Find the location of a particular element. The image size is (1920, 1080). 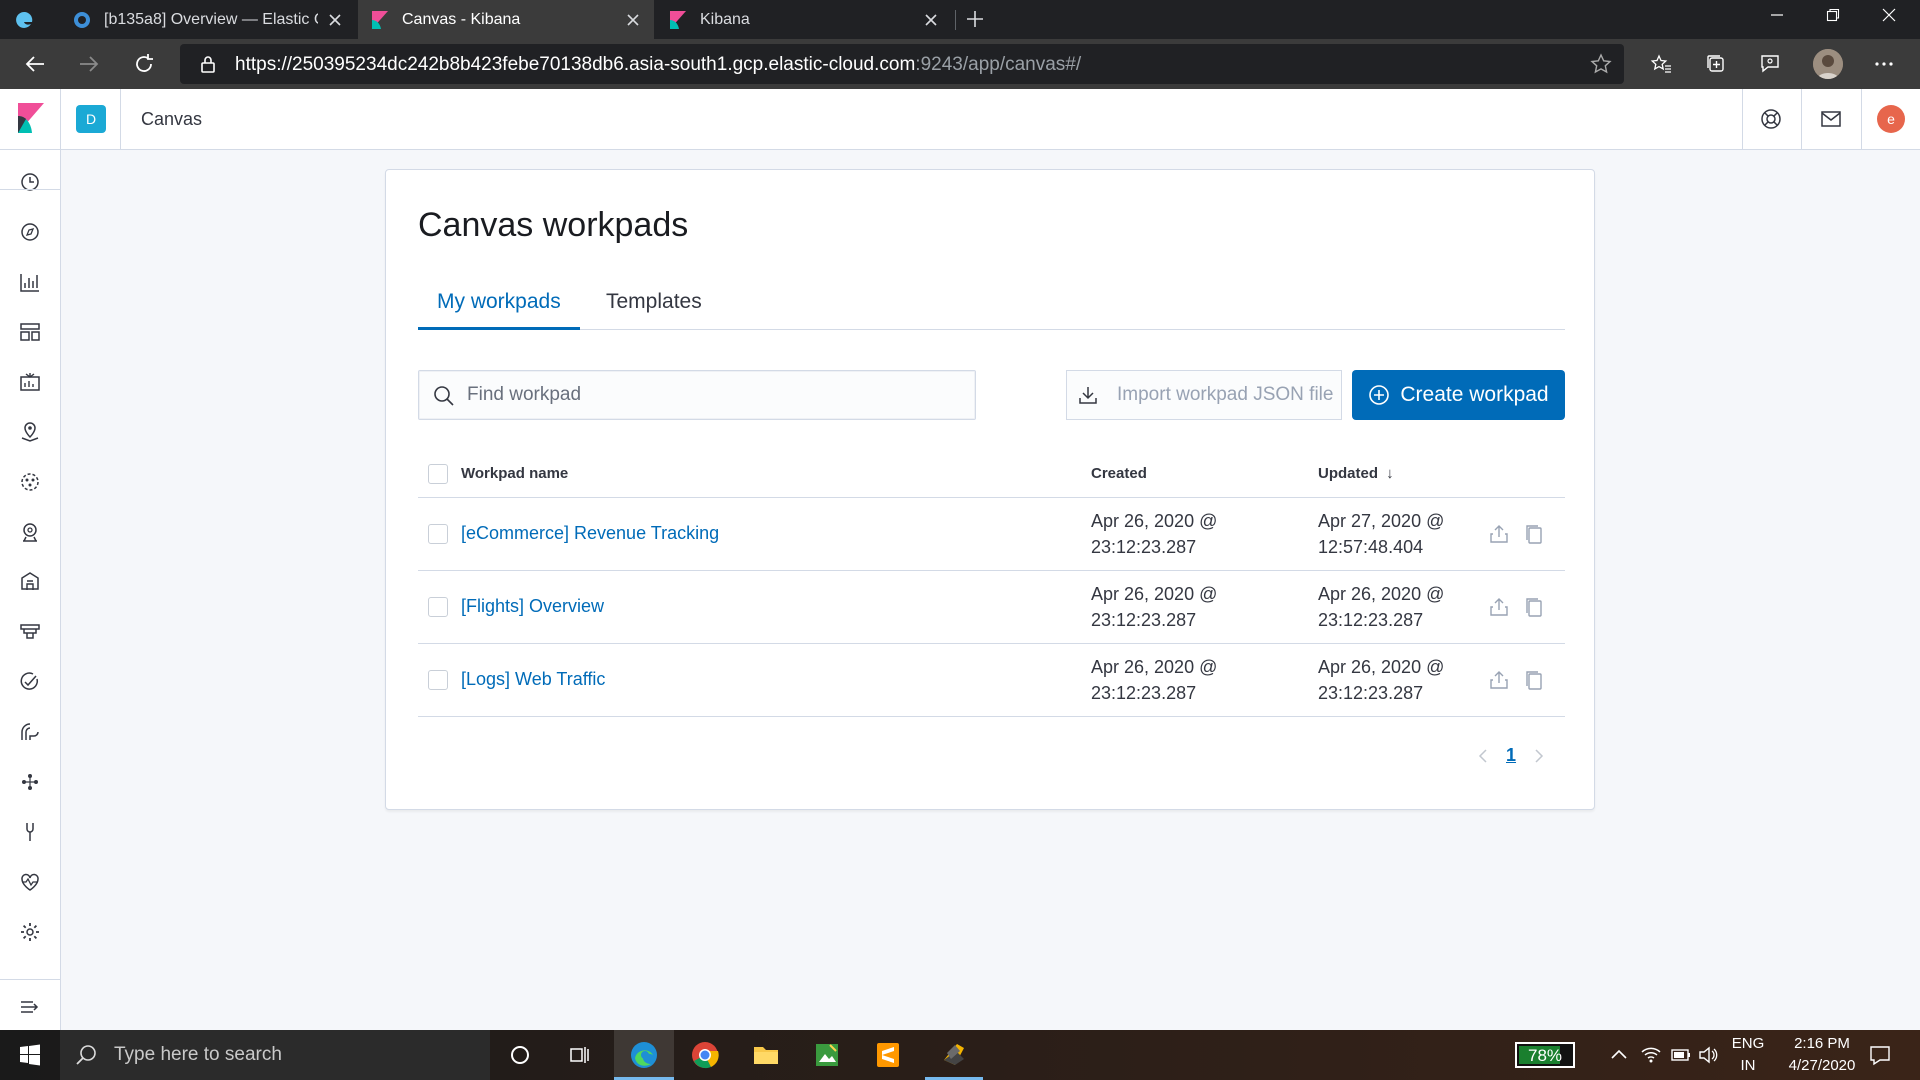

nav-divider is located at coordinates (30, 189).